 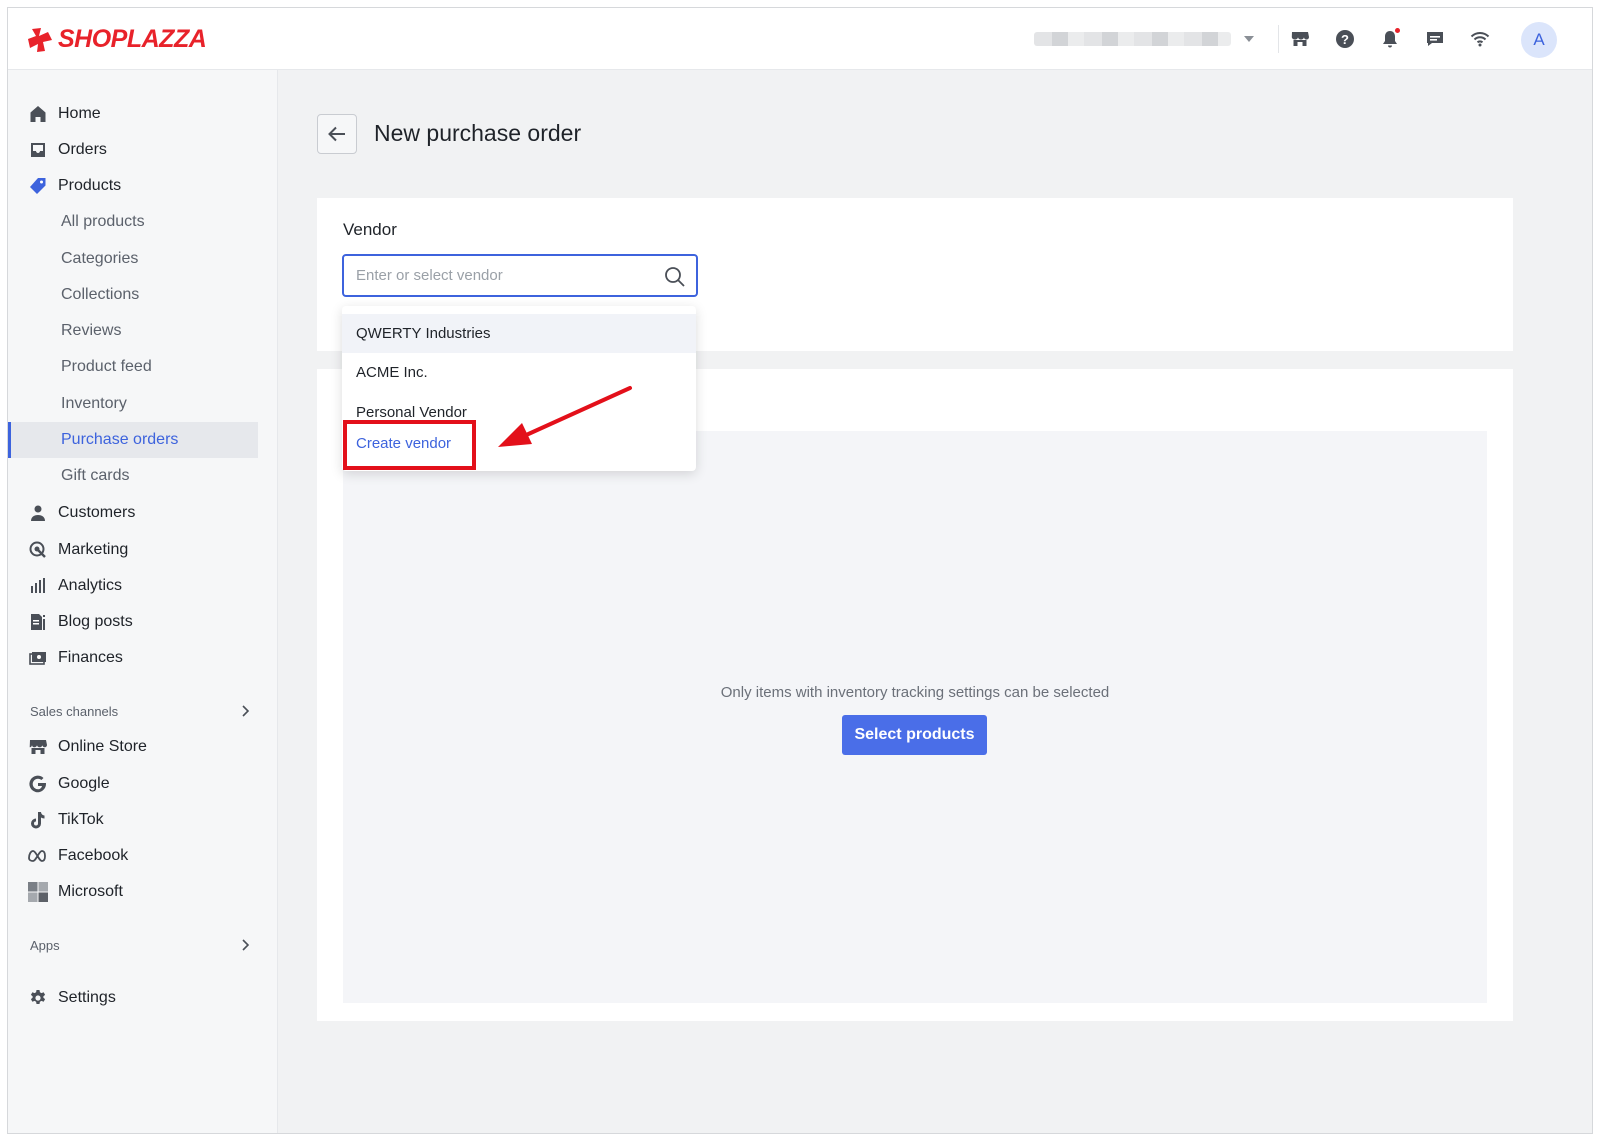 I want to click on annotation-highlight-box, so click(x=409, y=445).